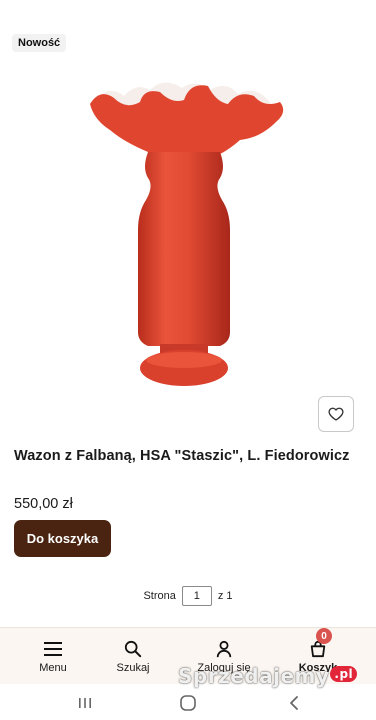  I want to click on nav-search: Szukaj, so click(133, 656).